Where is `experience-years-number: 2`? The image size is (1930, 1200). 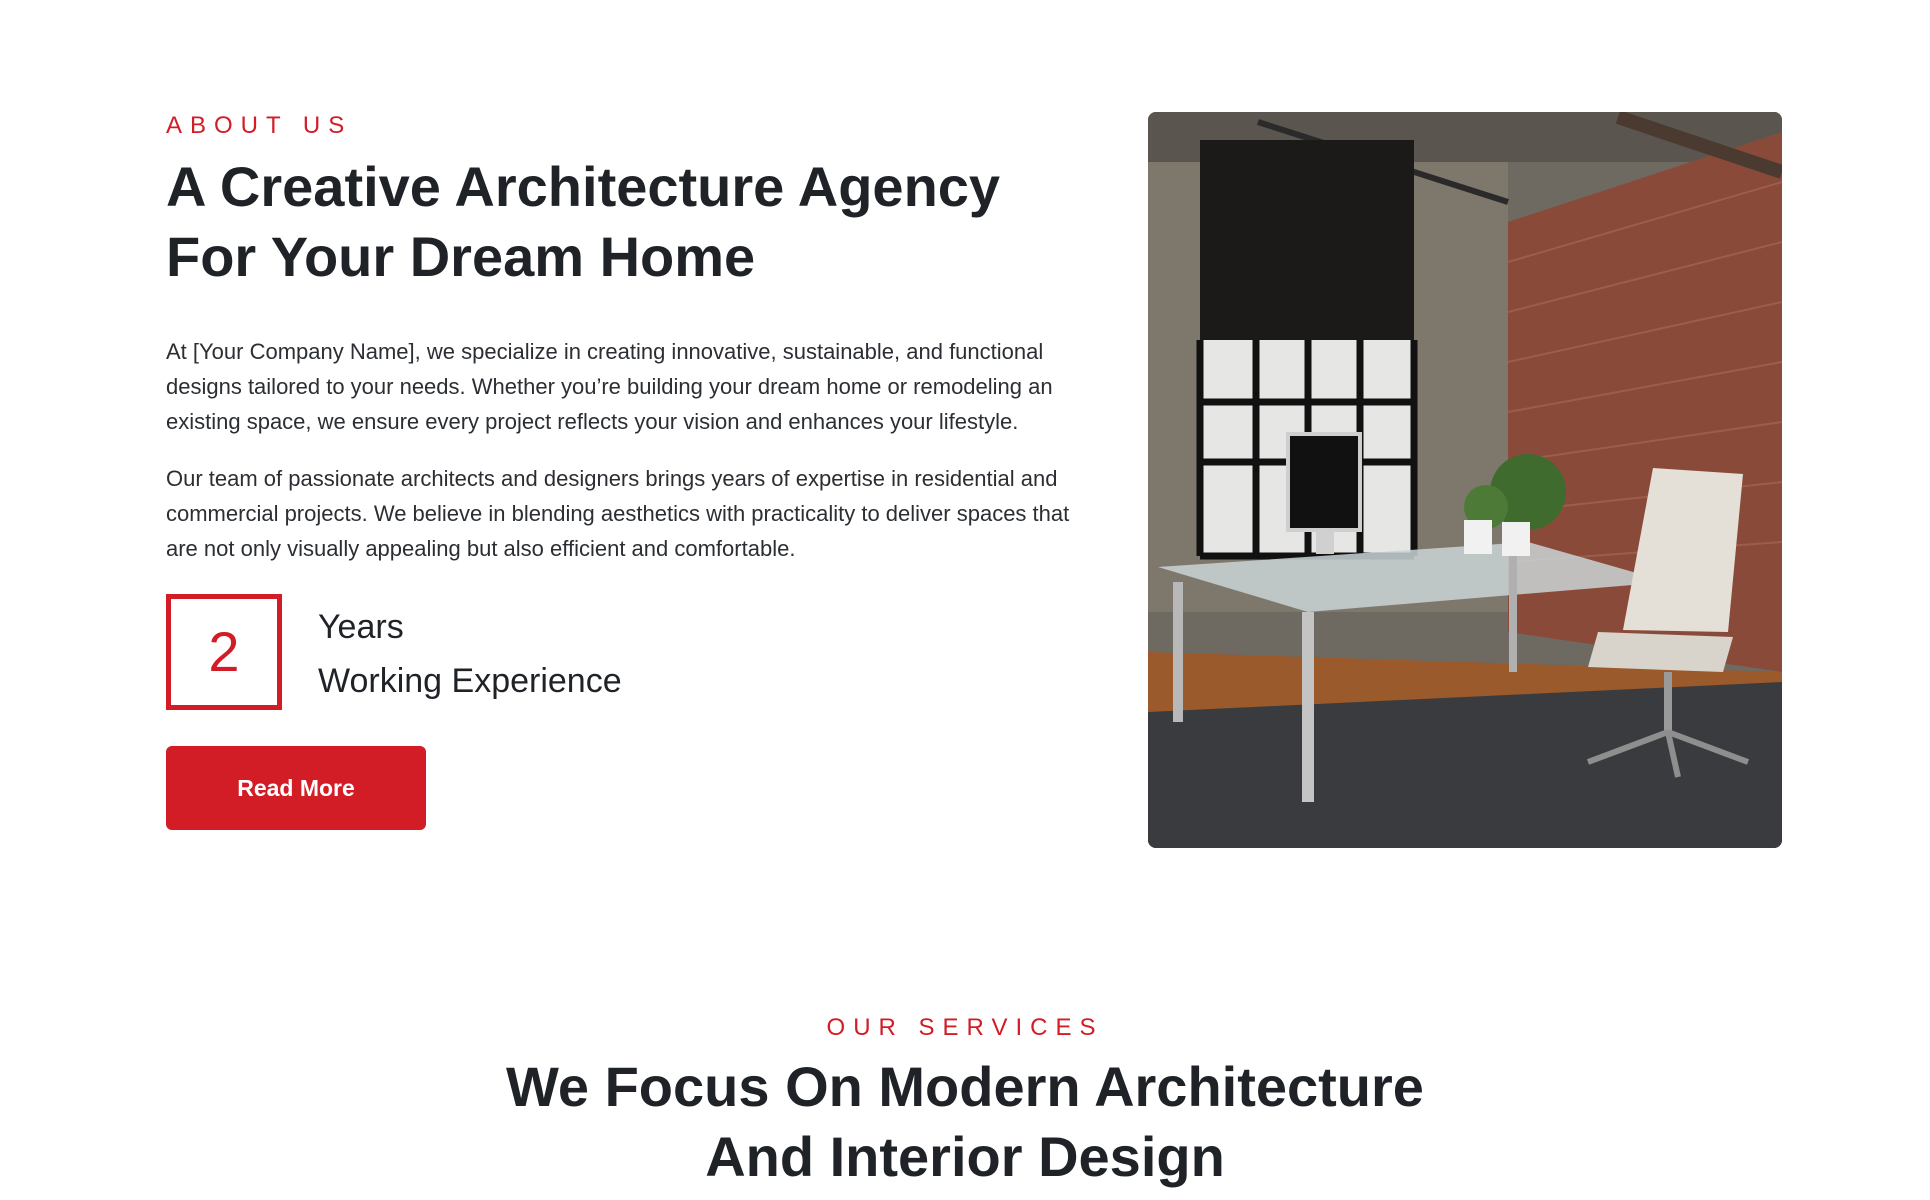
experience-years-number: 2 is located at coordinates (224, 651).